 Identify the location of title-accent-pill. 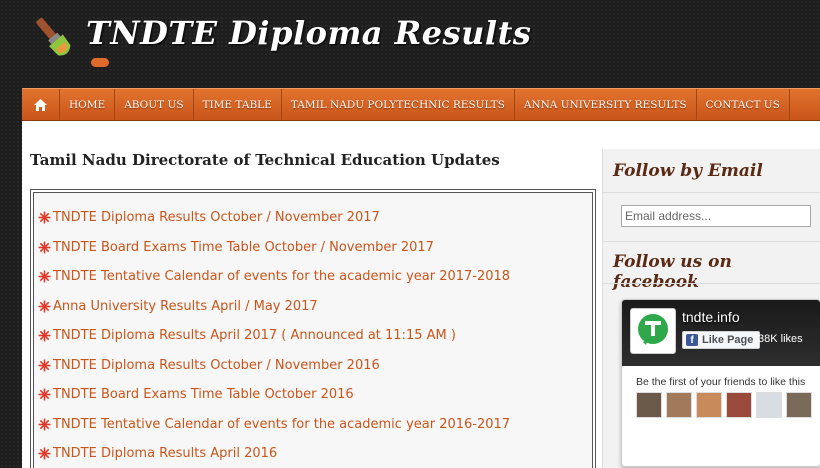
(100, 62).